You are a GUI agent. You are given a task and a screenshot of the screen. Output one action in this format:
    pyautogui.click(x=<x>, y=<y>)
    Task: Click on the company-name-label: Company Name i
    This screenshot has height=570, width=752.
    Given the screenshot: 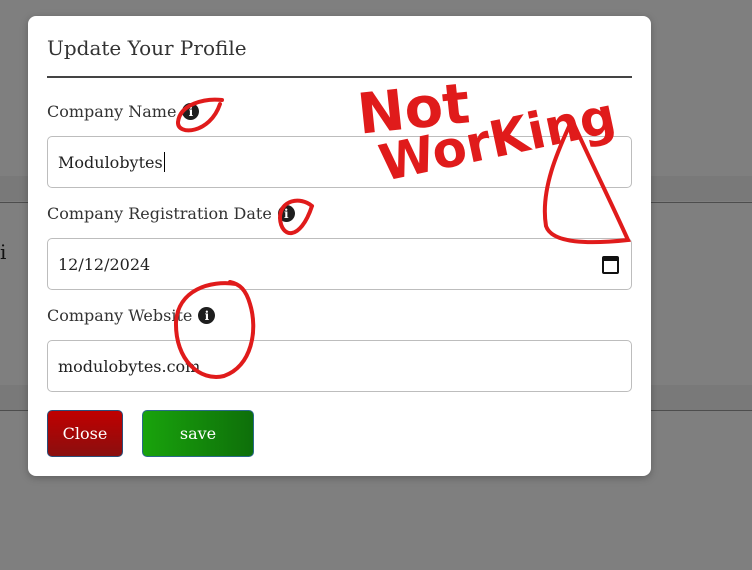 What is the action you would take?
    pyautogui.click(x=123, y=111)
    